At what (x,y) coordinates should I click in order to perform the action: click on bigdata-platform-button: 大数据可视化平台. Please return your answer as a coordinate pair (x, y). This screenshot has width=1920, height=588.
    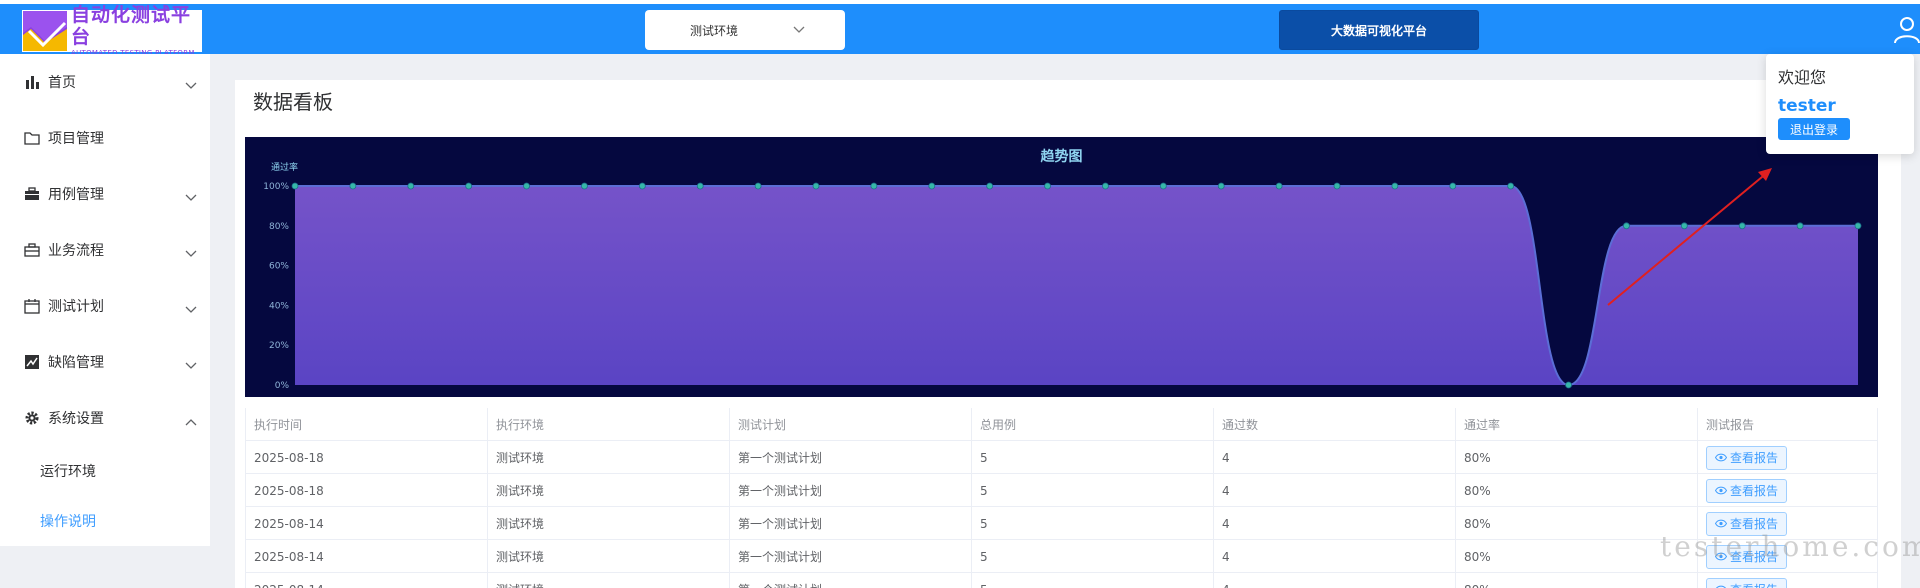
    Looking at the image, I should click on (1379, 30).